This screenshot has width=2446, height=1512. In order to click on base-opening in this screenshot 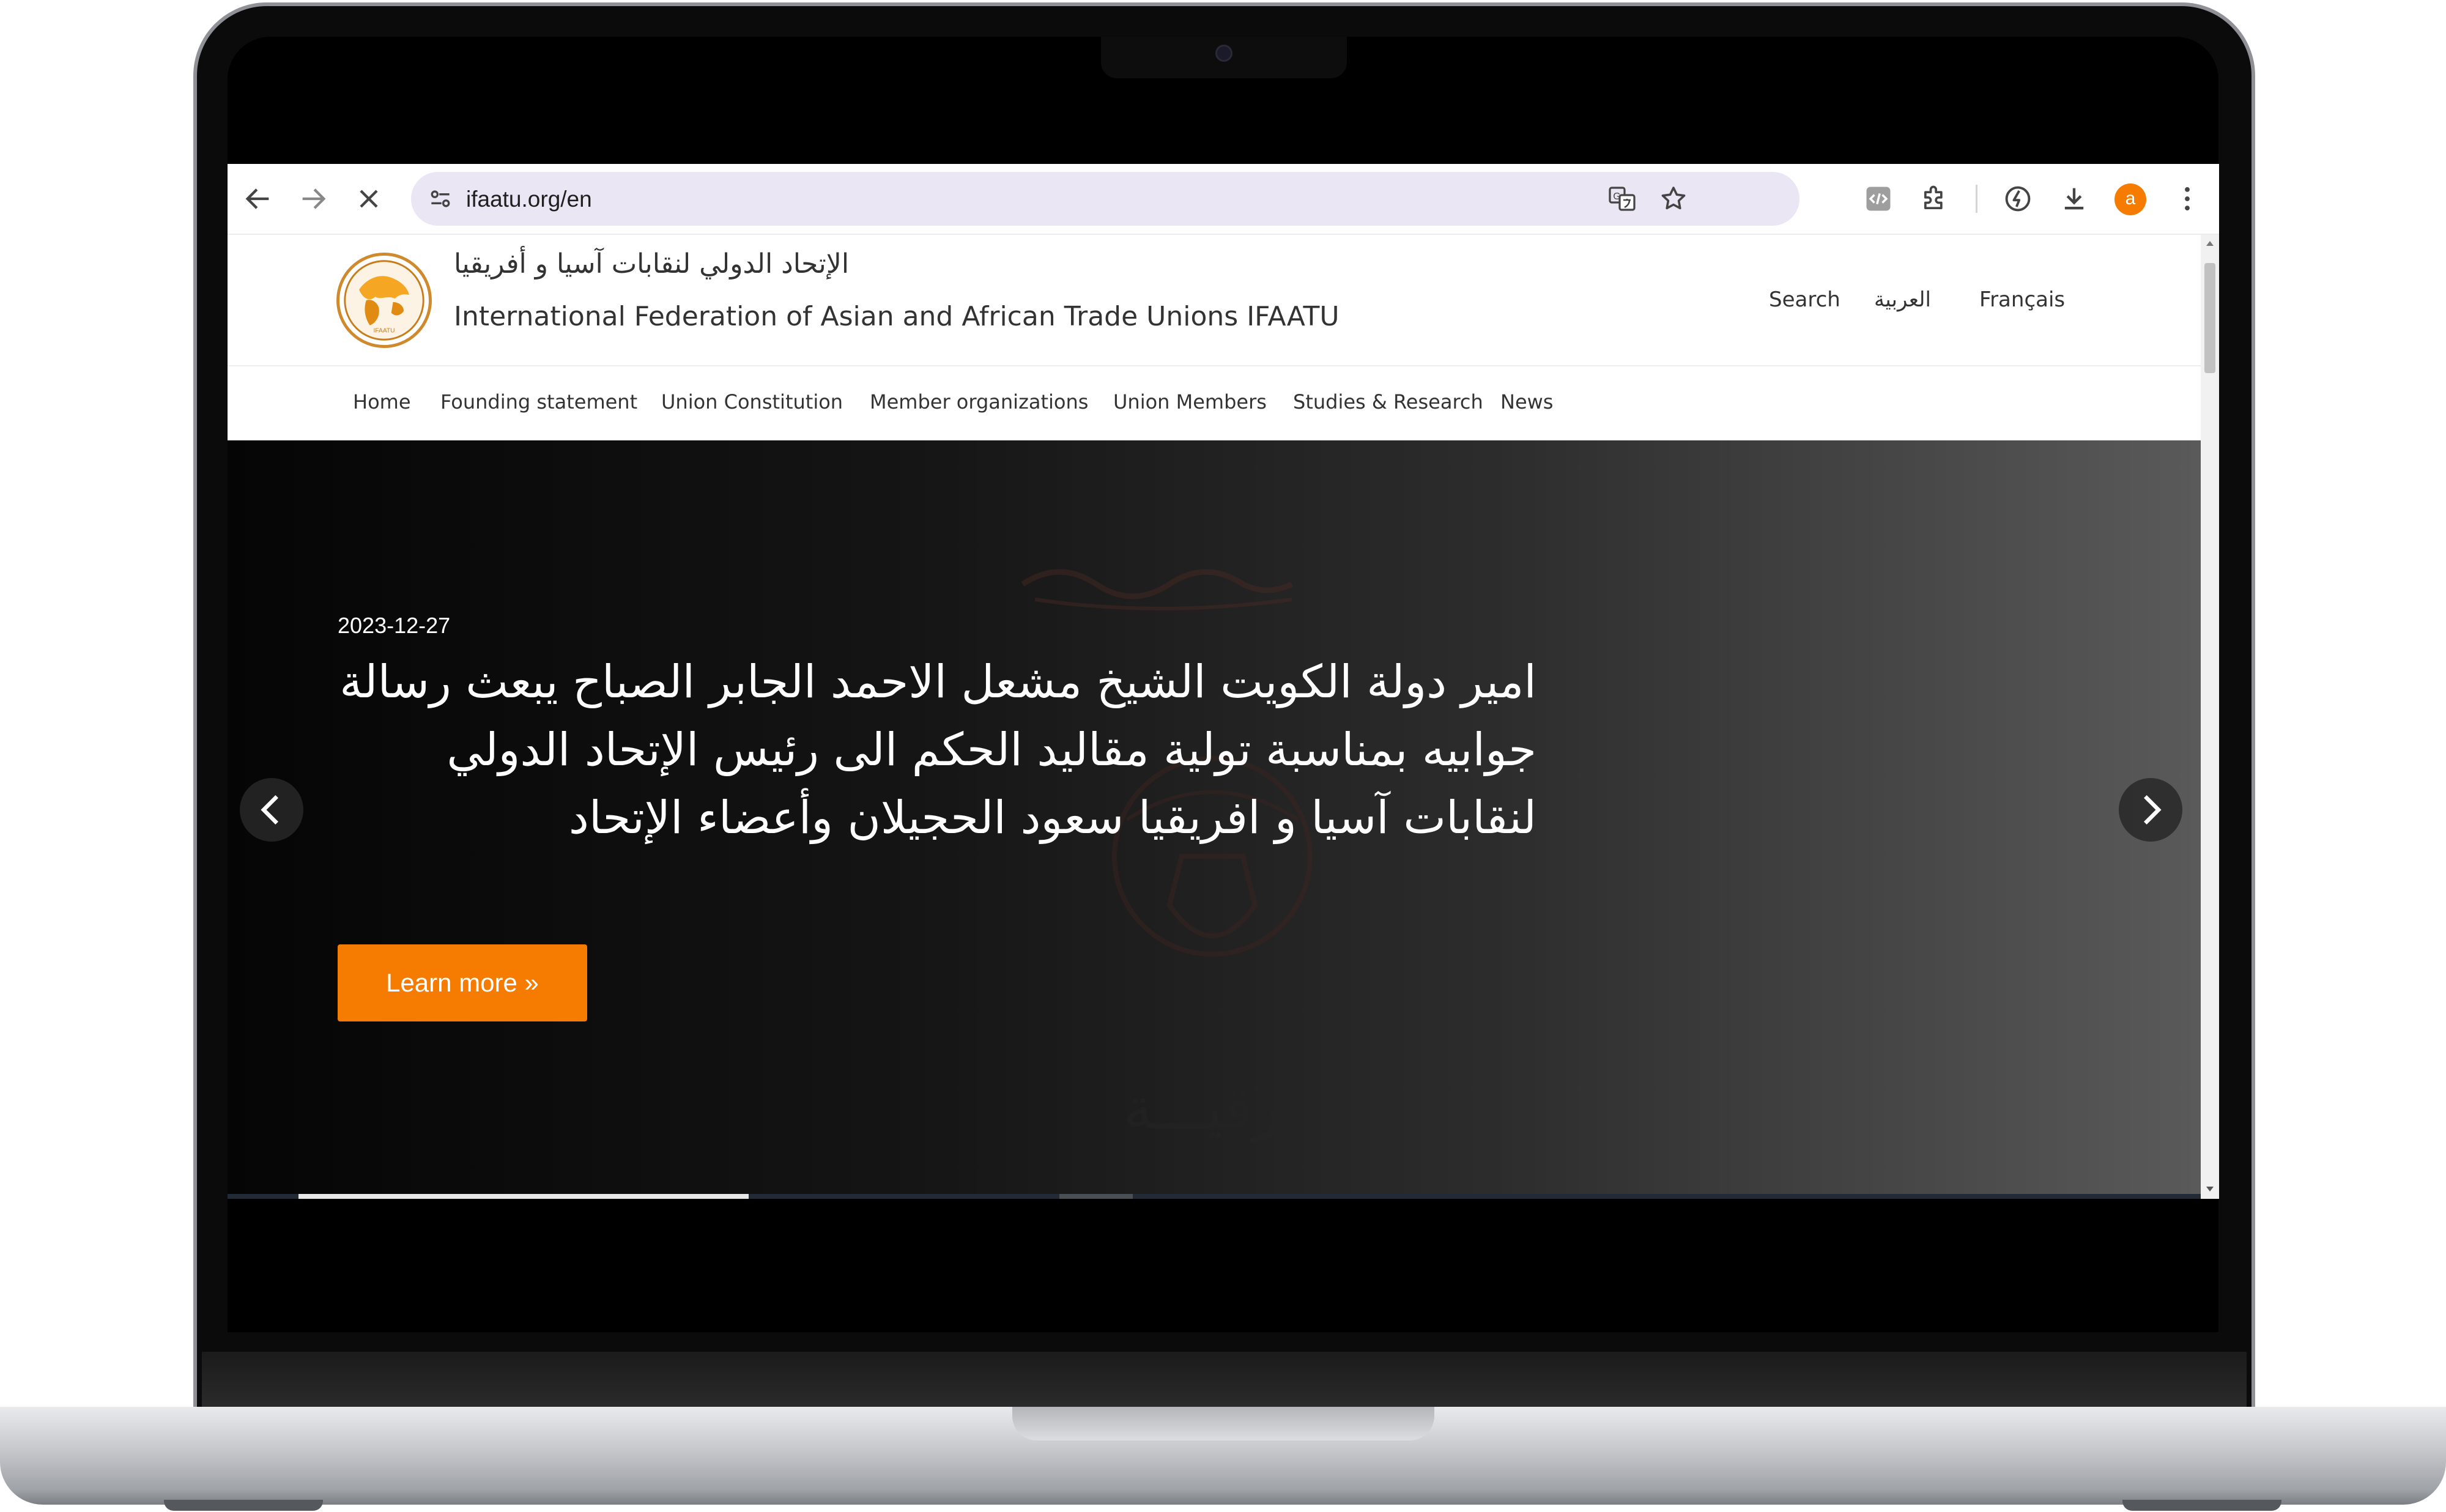, I will do `click(1223, 1423)`.